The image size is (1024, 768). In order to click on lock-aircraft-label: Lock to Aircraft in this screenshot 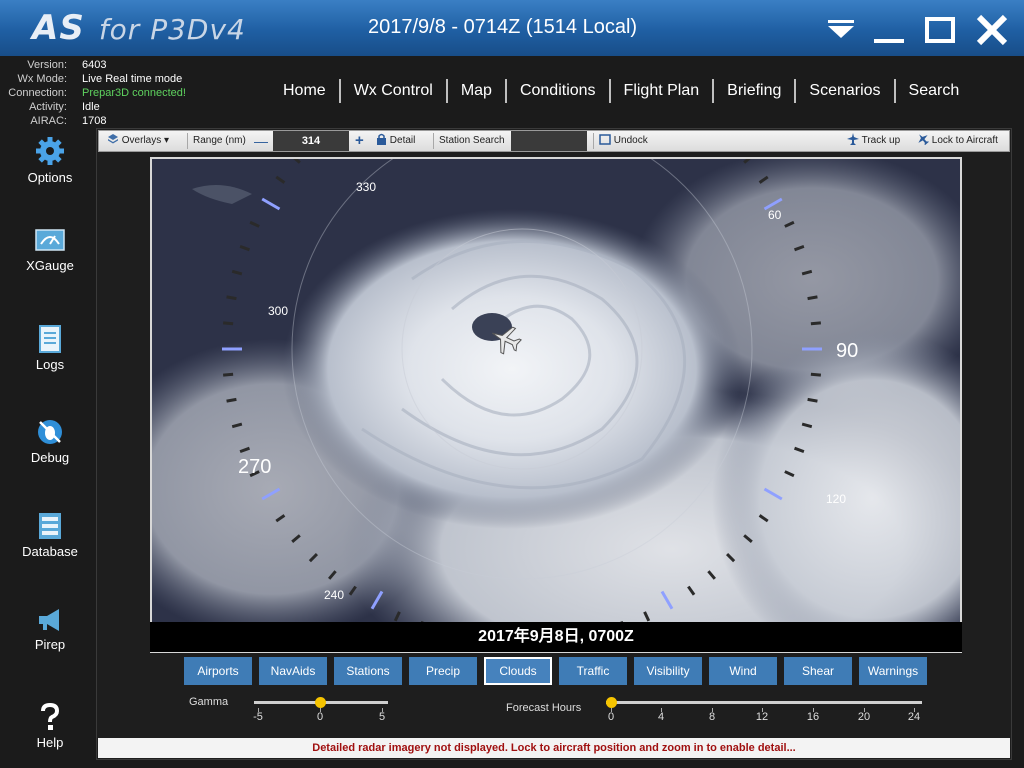, I will do `click(964, 140)`.